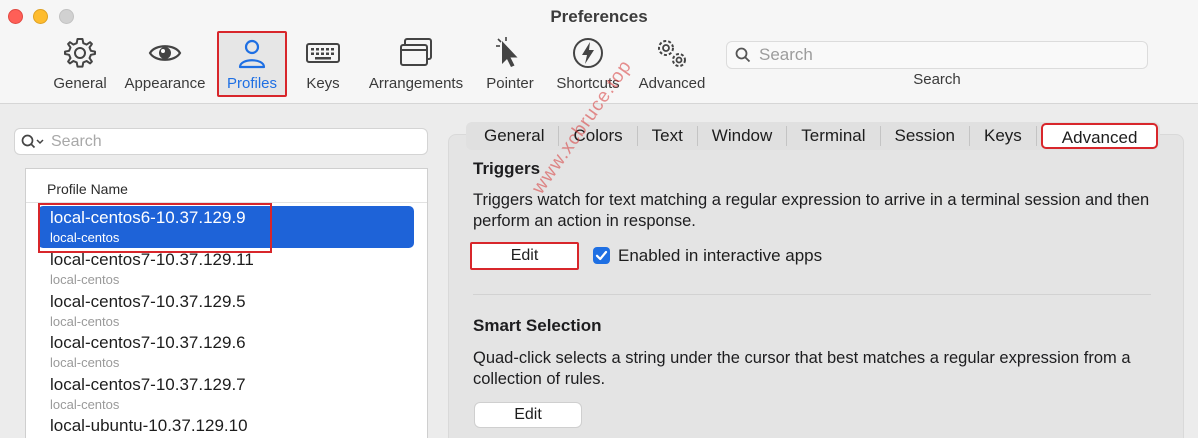 This screenshot has height=438, width=1198. I want to click on person-icon, so click(252, 54).